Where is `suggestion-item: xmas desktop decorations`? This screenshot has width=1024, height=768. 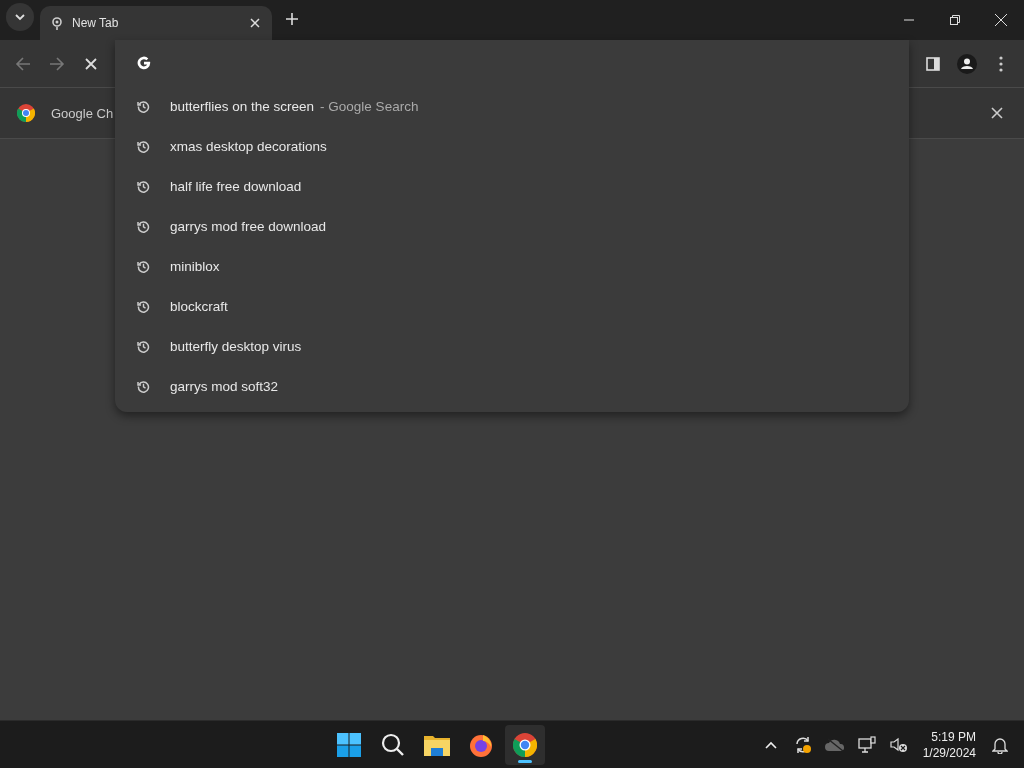 suggestion-item: xmas desktop decorations is located at coordinates (512, 146).